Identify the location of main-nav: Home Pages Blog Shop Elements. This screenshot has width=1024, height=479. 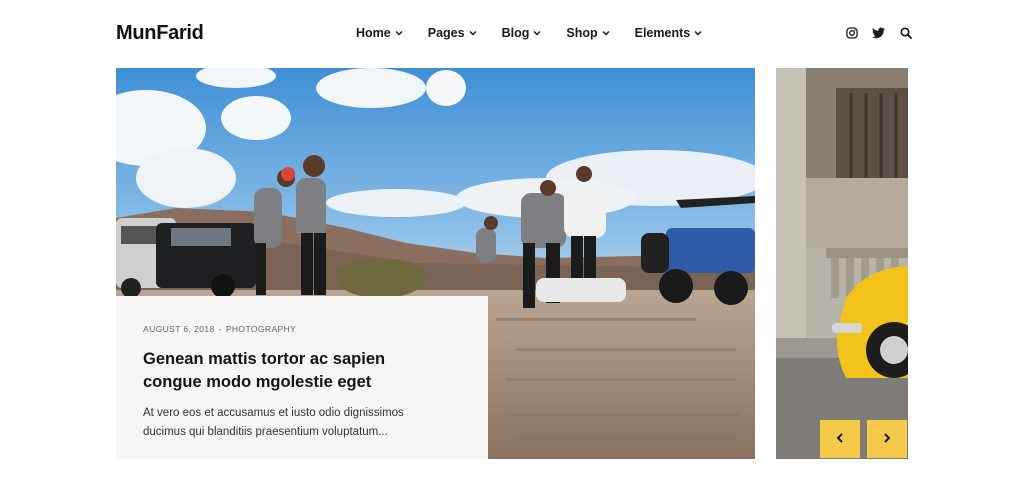
(541, 33).